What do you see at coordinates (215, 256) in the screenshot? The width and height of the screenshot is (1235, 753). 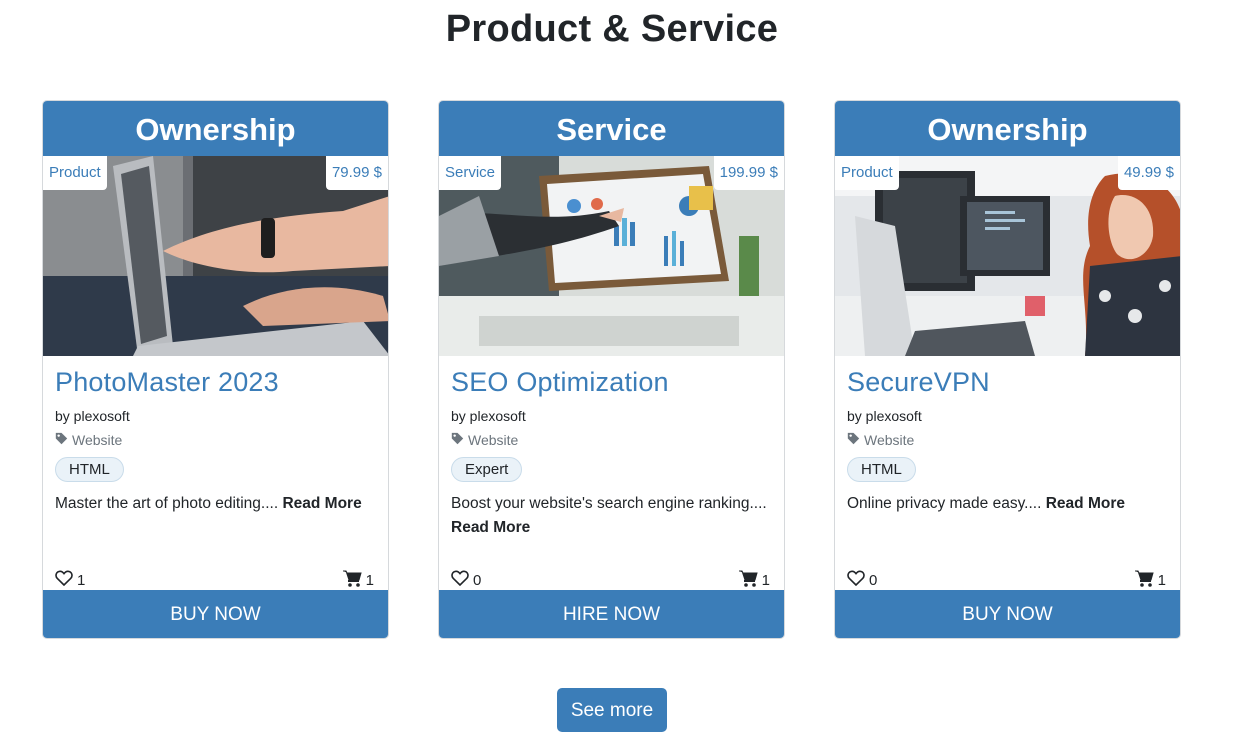 I see `product-image: Product 79.99 $` at bounding box center [215, 256].